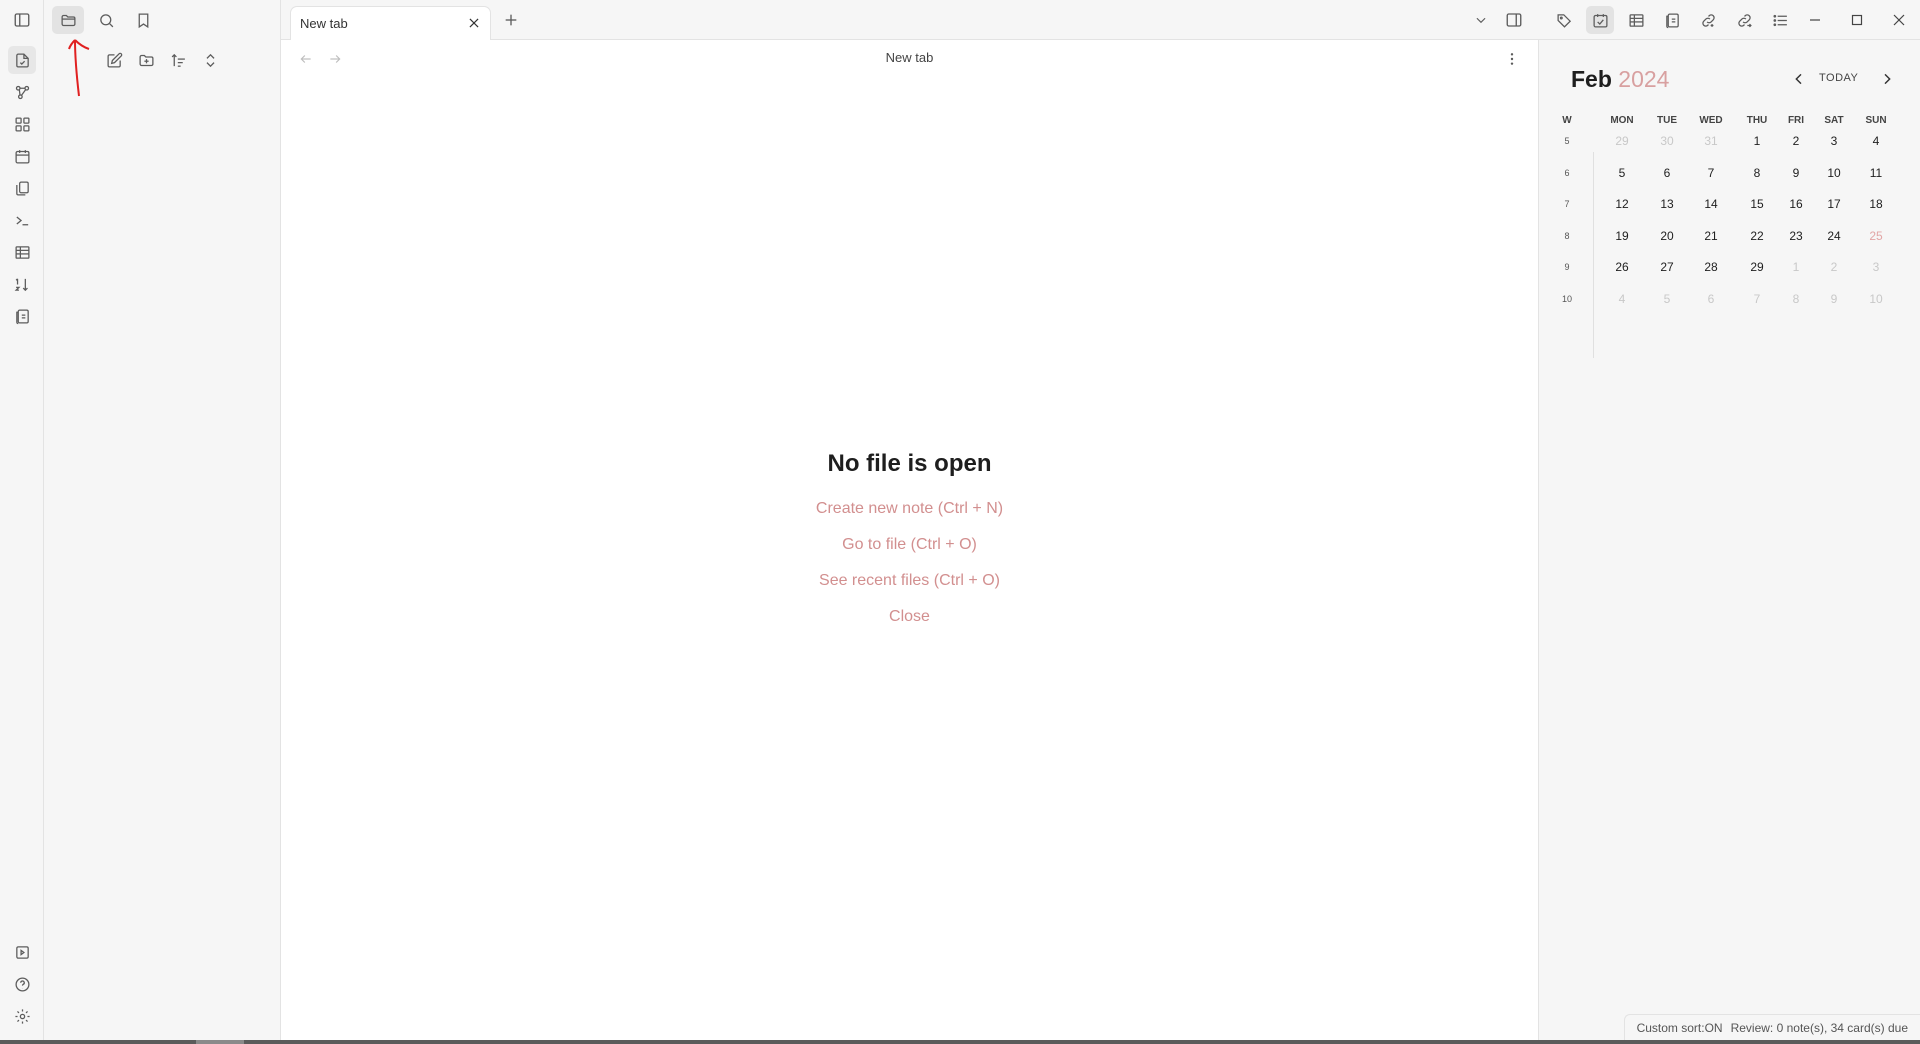 This screenshot has width=1920, height=1044. I want to click on templates-icon, so click(22, 188).